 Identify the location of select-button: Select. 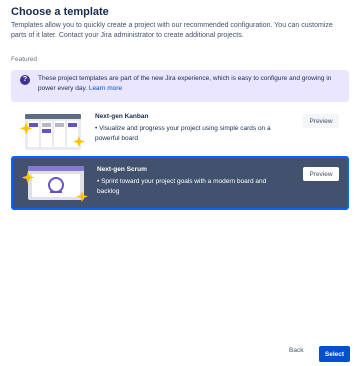
(334, 354).